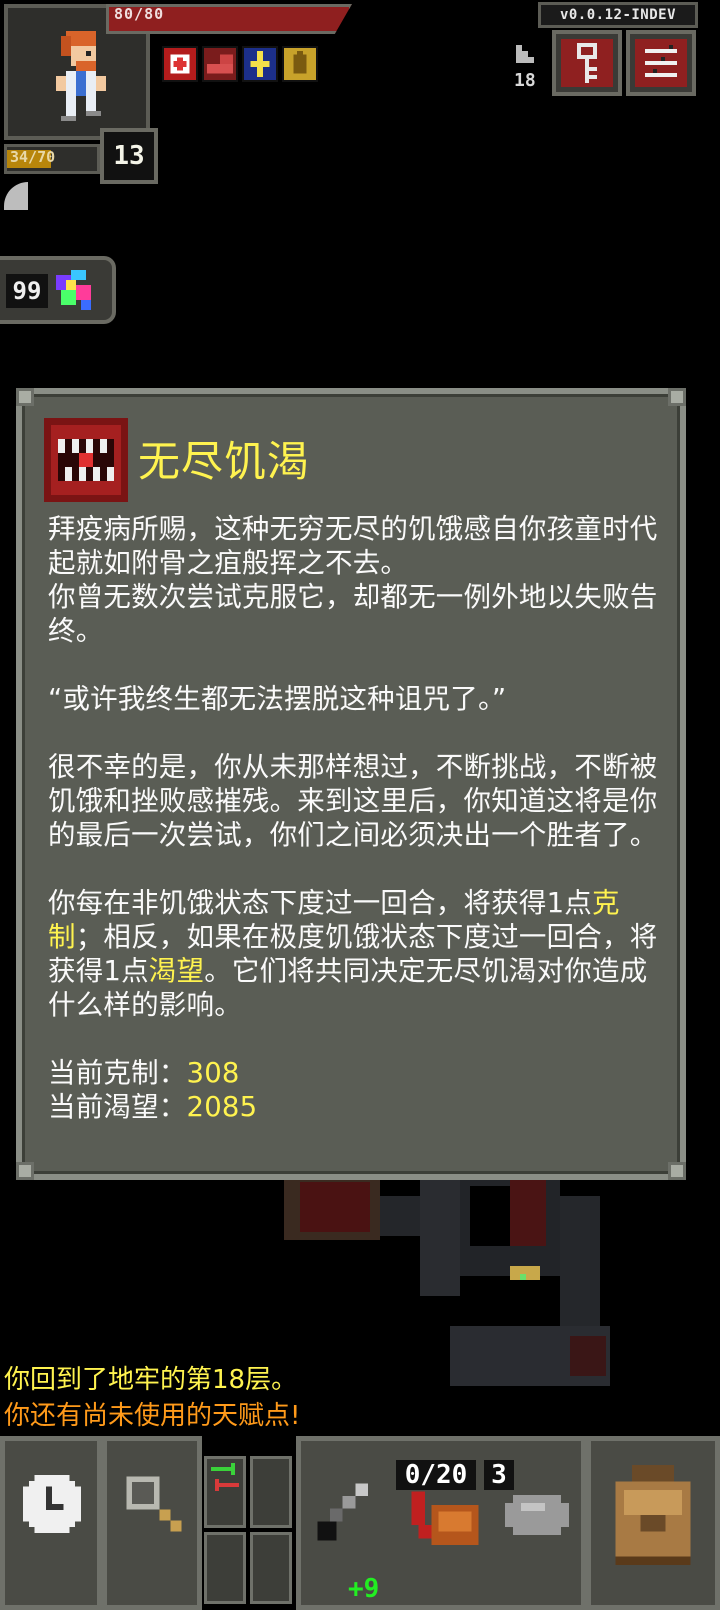  Describe the element at coordinates (129, 156) in the screenshot. I see `hero-level: 13` at that location.